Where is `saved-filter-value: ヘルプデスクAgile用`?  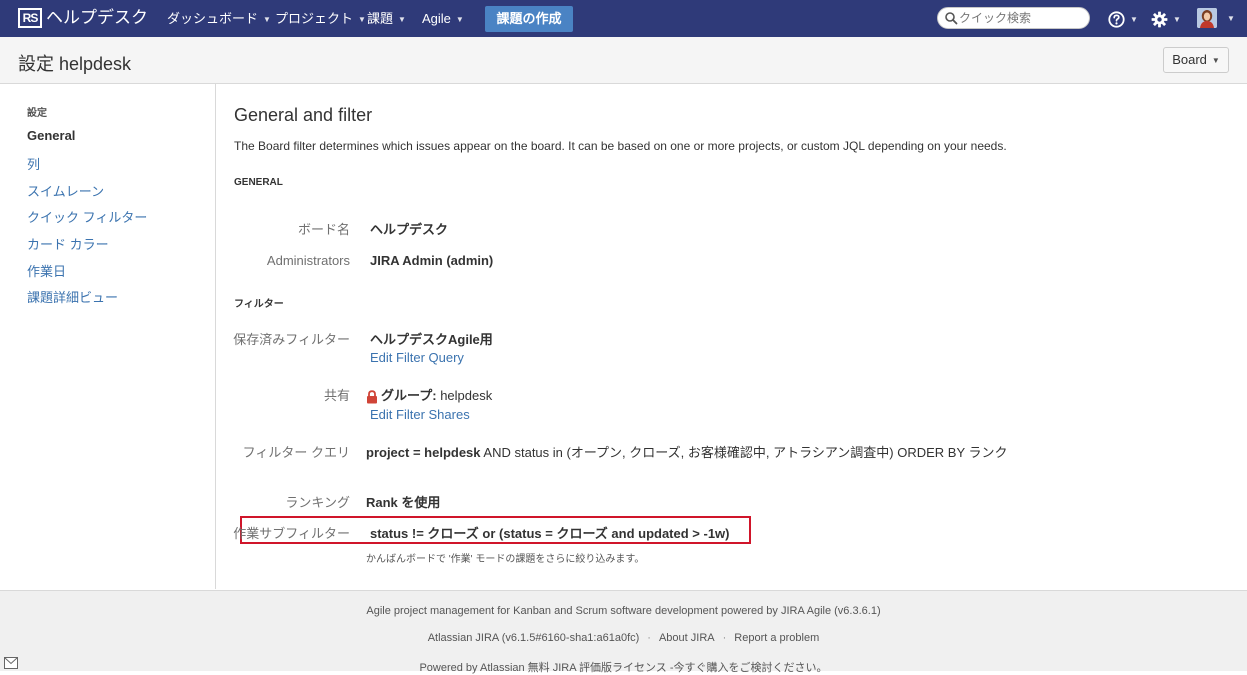 saved-filter-value: ヘルプデスクAgile用 is located at coordinates (431, 338).